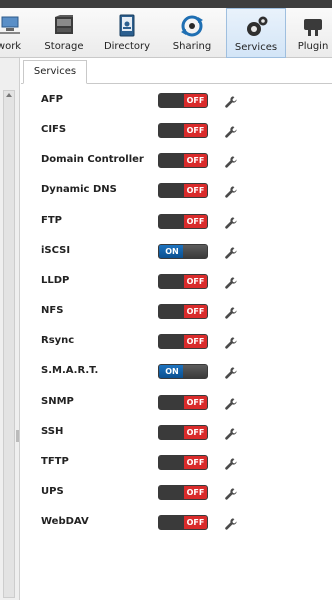  I want to click on service-name: SSH, so click(52, 431).